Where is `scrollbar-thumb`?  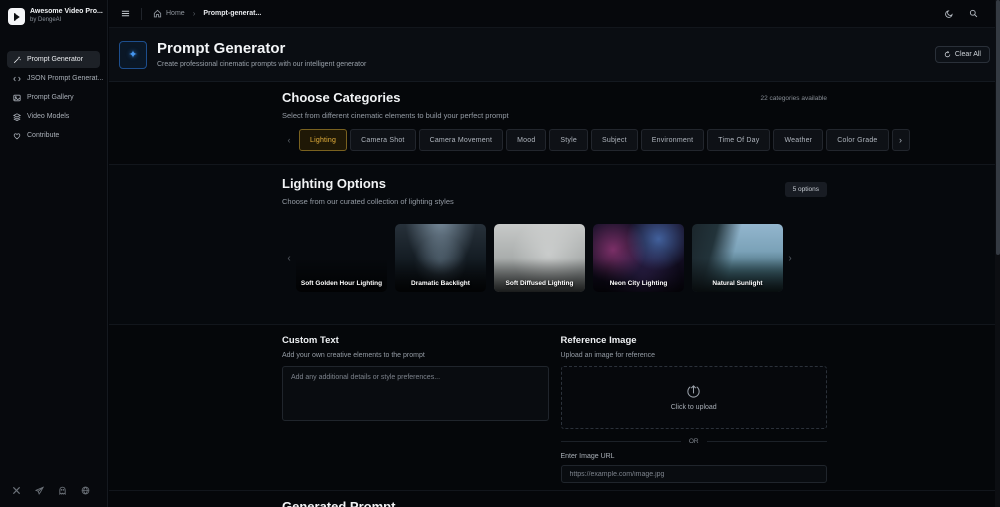 scrollbar-thumb is located at coordinates (997, 127).